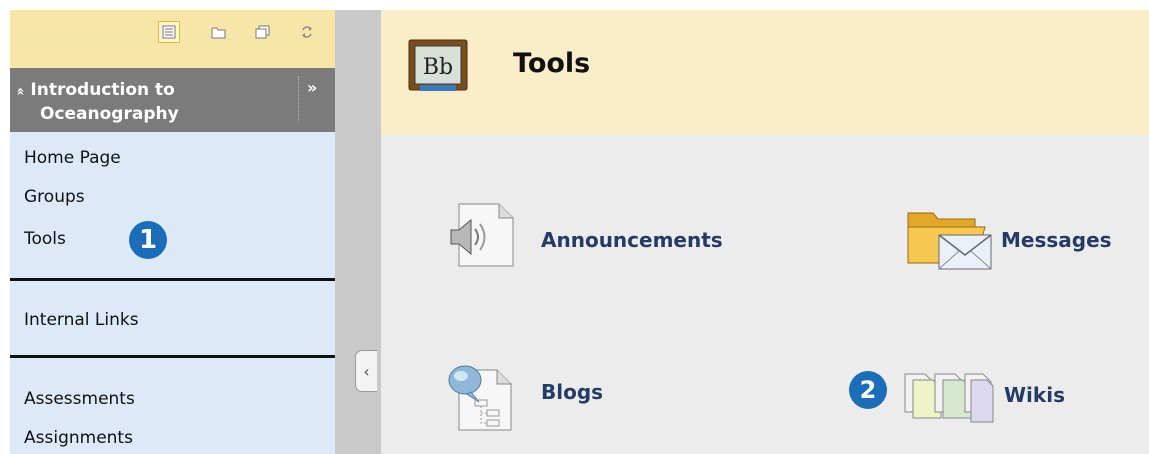 The height and width of the screenshot is (454, 1149). What do you see at coordinates (298, 99) in the screenshot?
I see `header-separator` at bounding box center [298, 99].